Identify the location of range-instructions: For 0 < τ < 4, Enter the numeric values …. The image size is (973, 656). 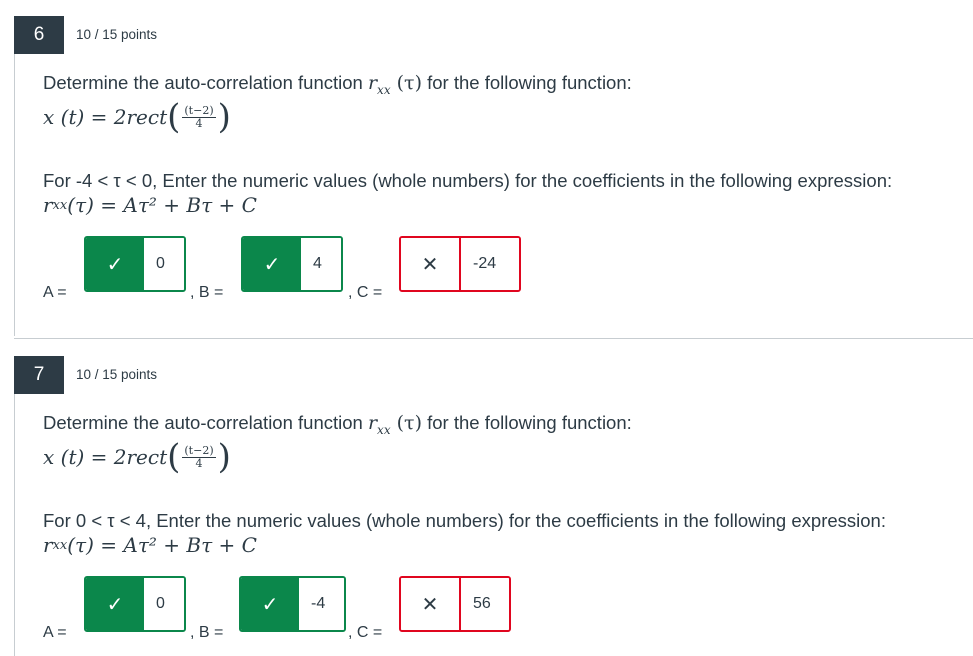
(464, 520).